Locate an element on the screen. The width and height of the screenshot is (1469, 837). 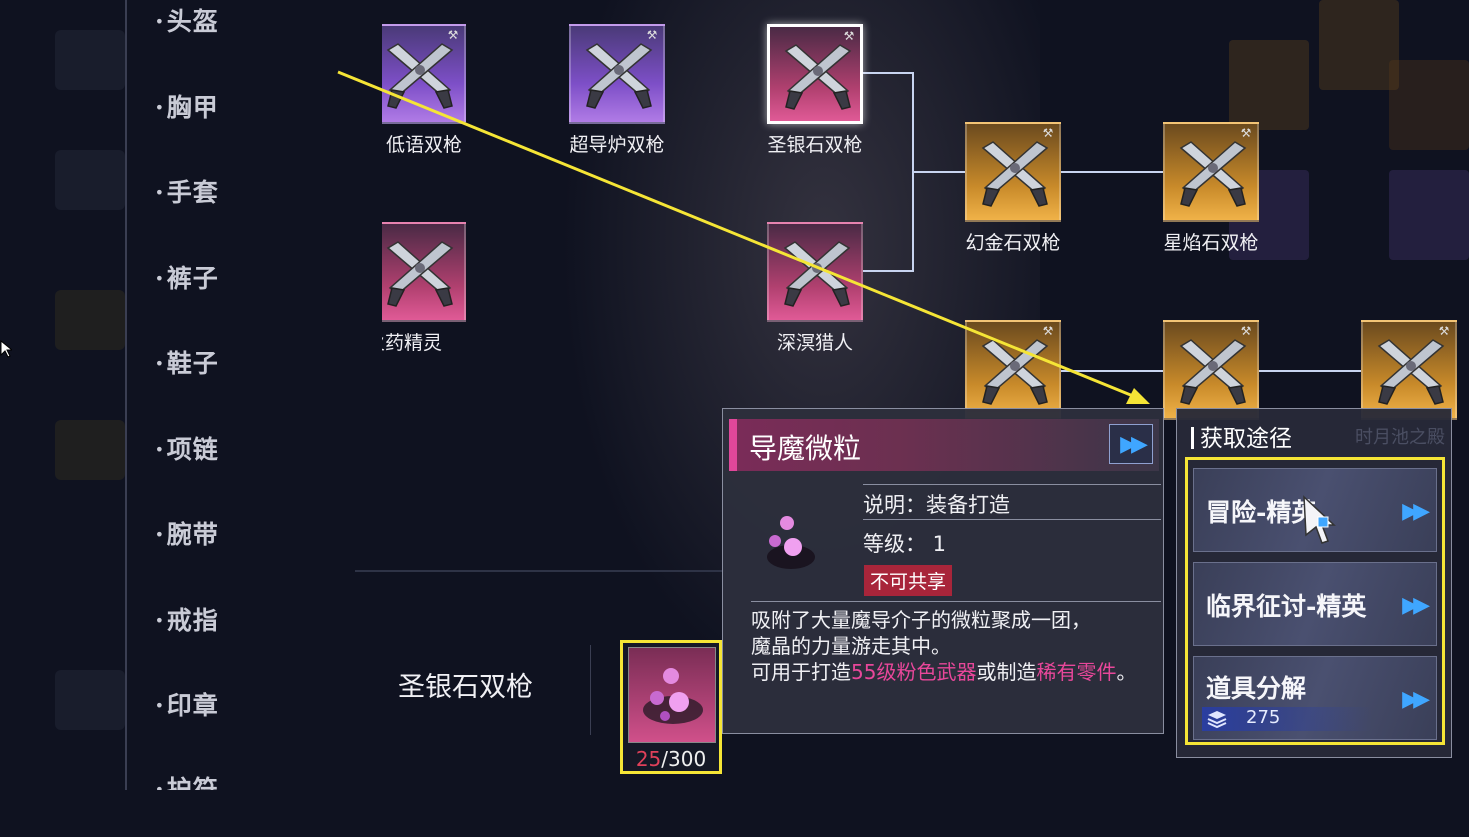
selected-weapon-name: 圣银石双枪 is located at coordinates (465, 687).